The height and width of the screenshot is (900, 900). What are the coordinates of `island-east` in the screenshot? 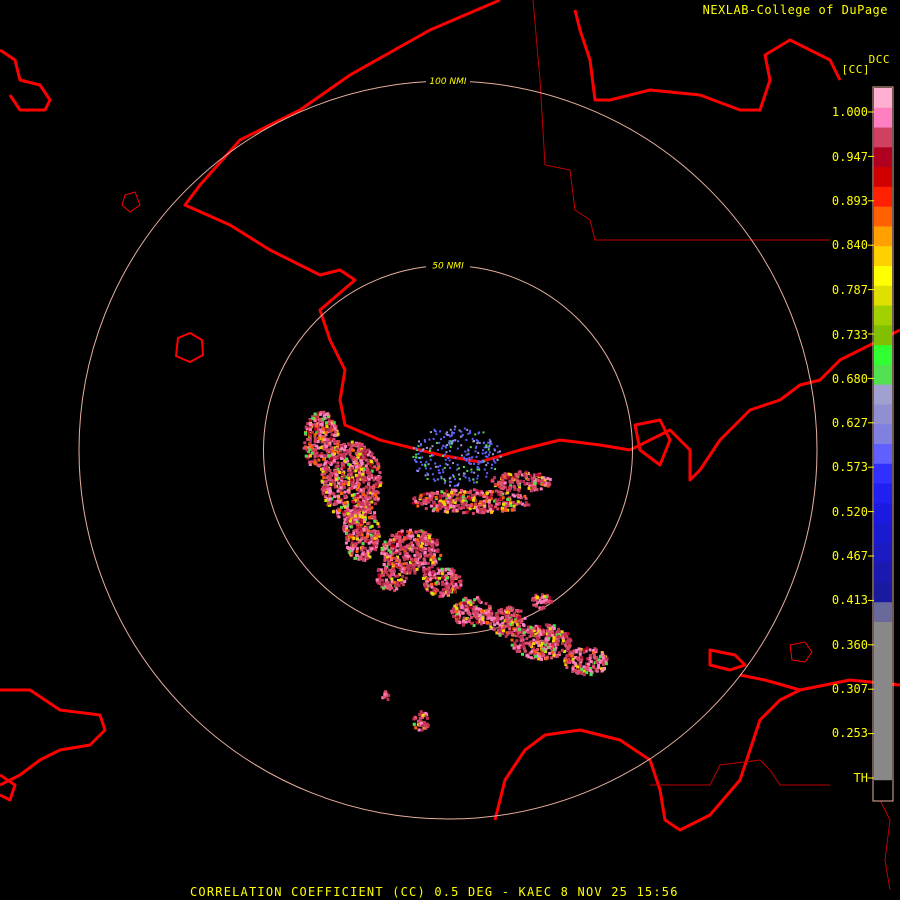 It's located at (652, 442).